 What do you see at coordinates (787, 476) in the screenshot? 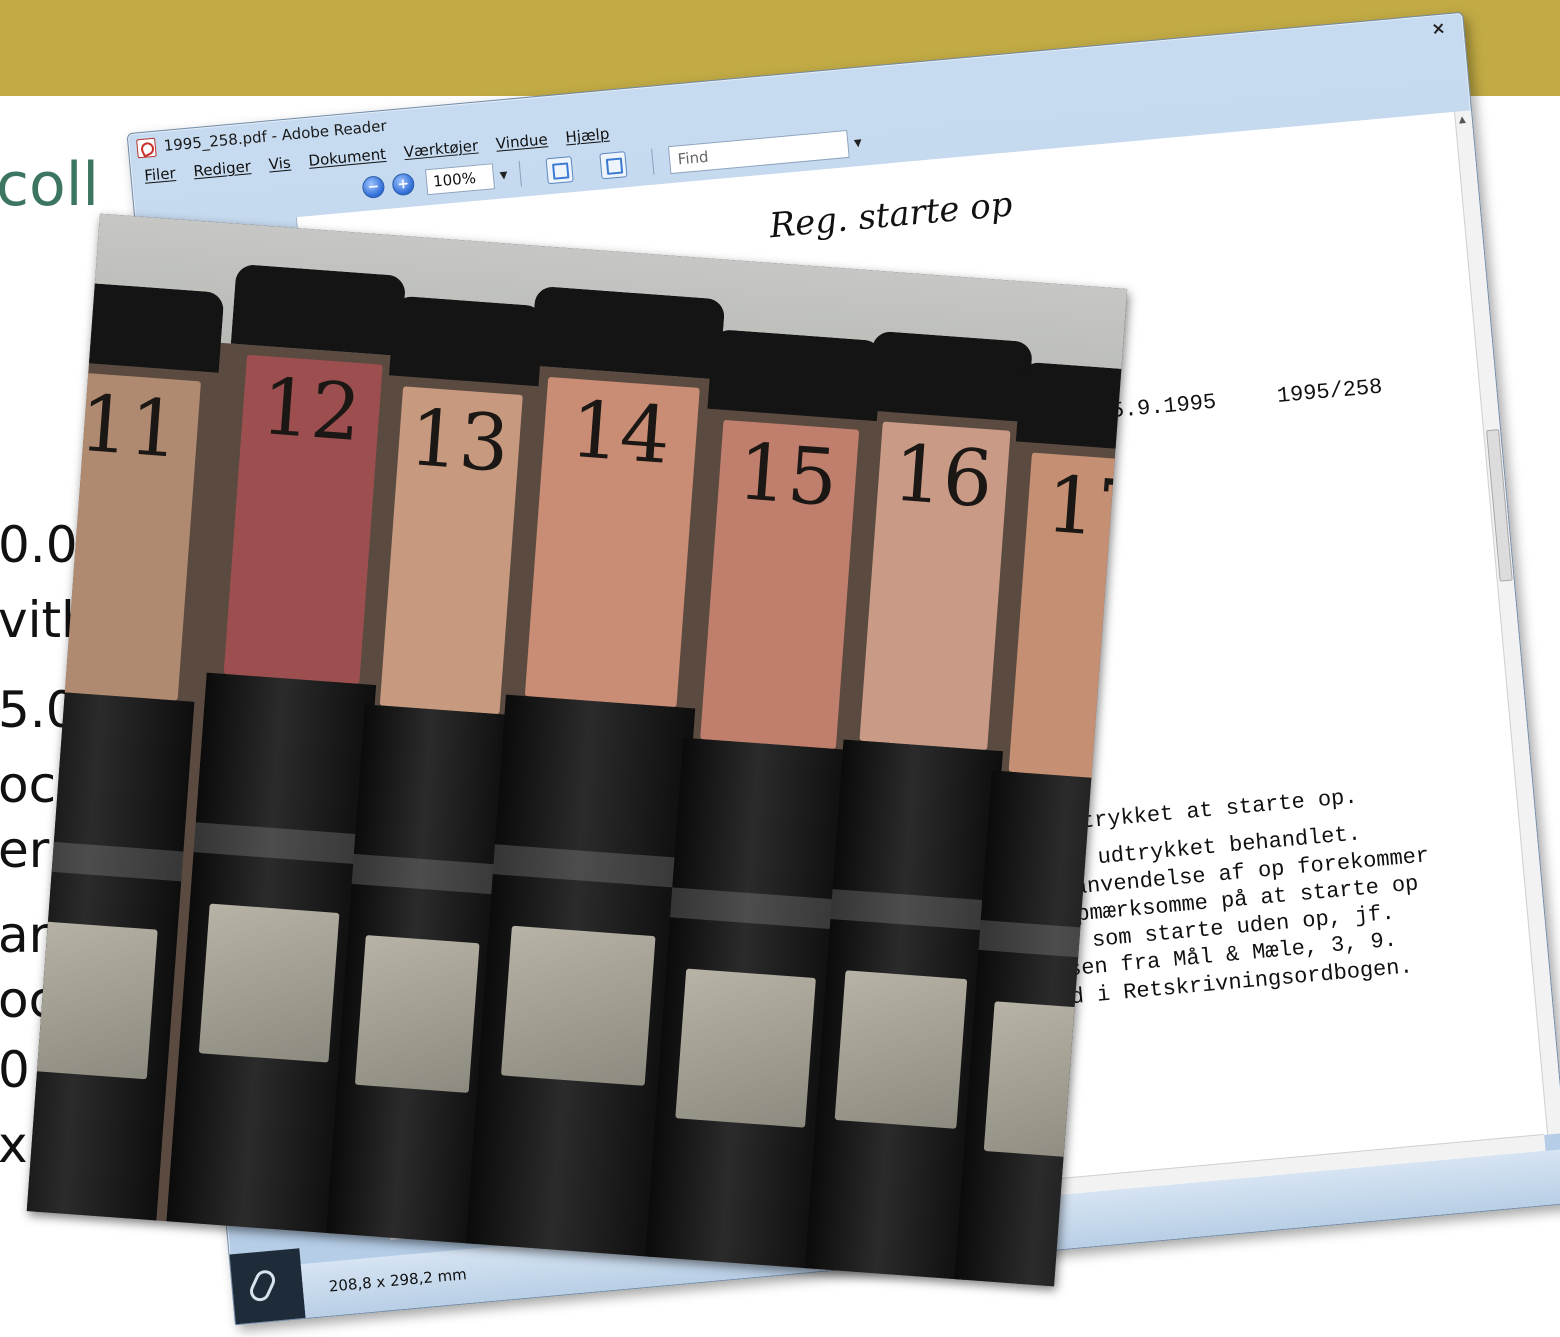
I see `binder-number: 15` at bounding box center [787, 476].